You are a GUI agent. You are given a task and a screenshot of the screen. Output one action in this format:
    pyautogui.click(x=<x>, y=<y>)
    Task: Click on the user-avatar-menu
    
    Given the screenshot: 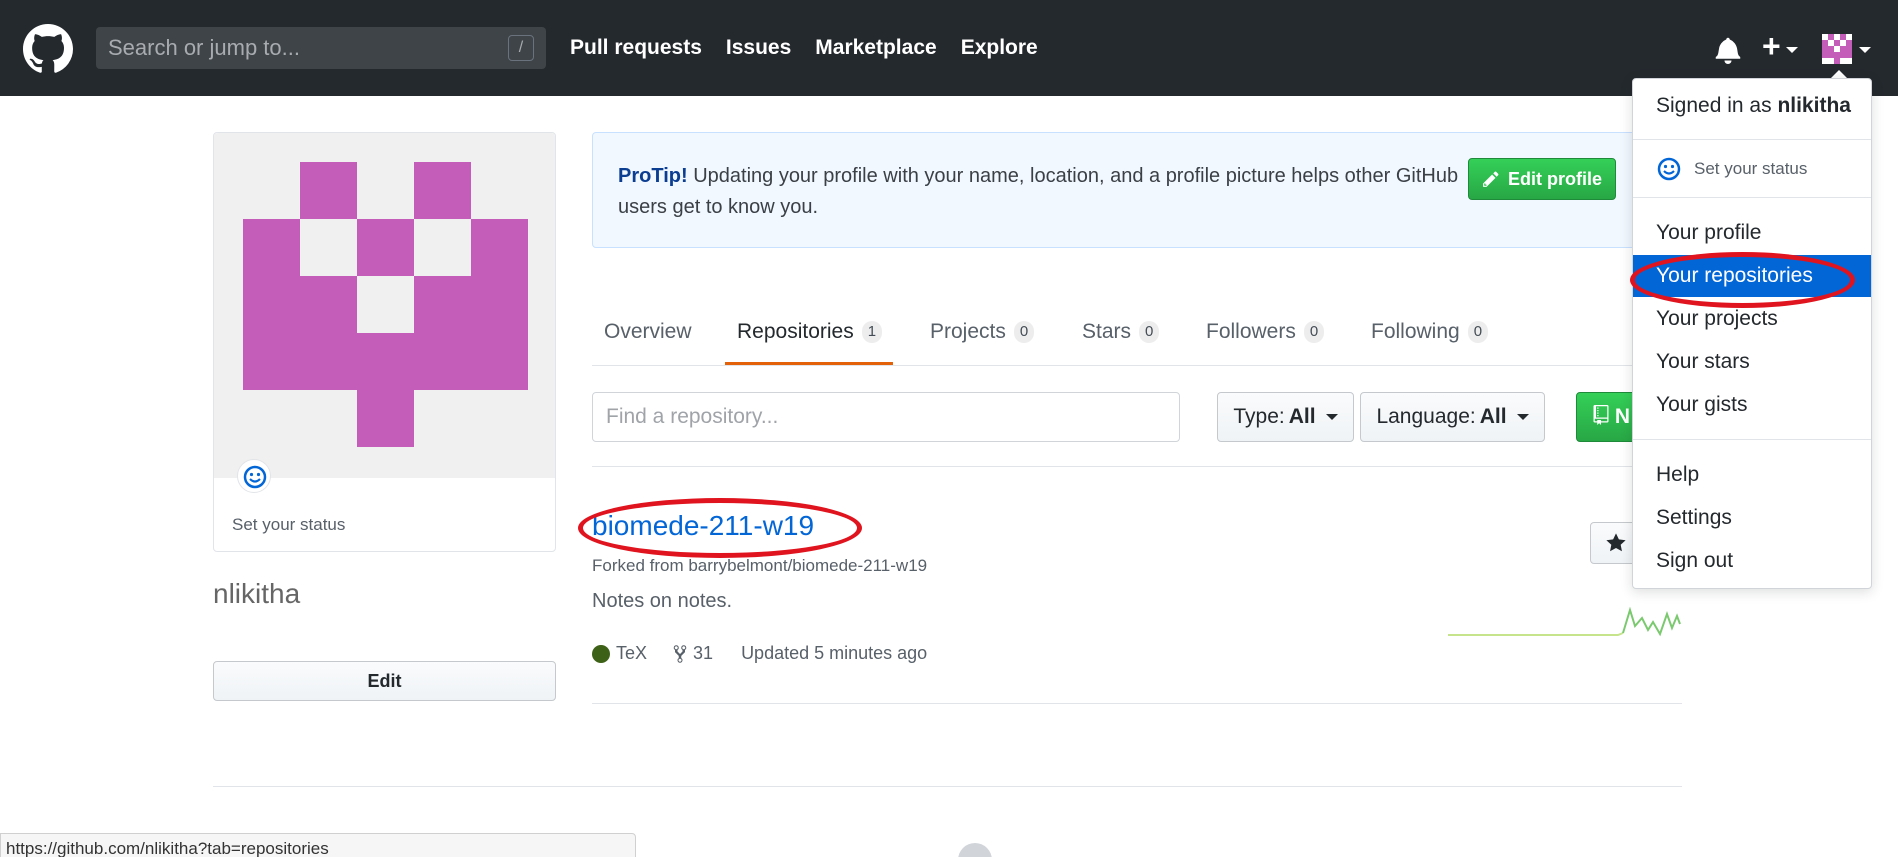 What is the action you would take?
    pyautogui.click(x=1837, y=49)
    